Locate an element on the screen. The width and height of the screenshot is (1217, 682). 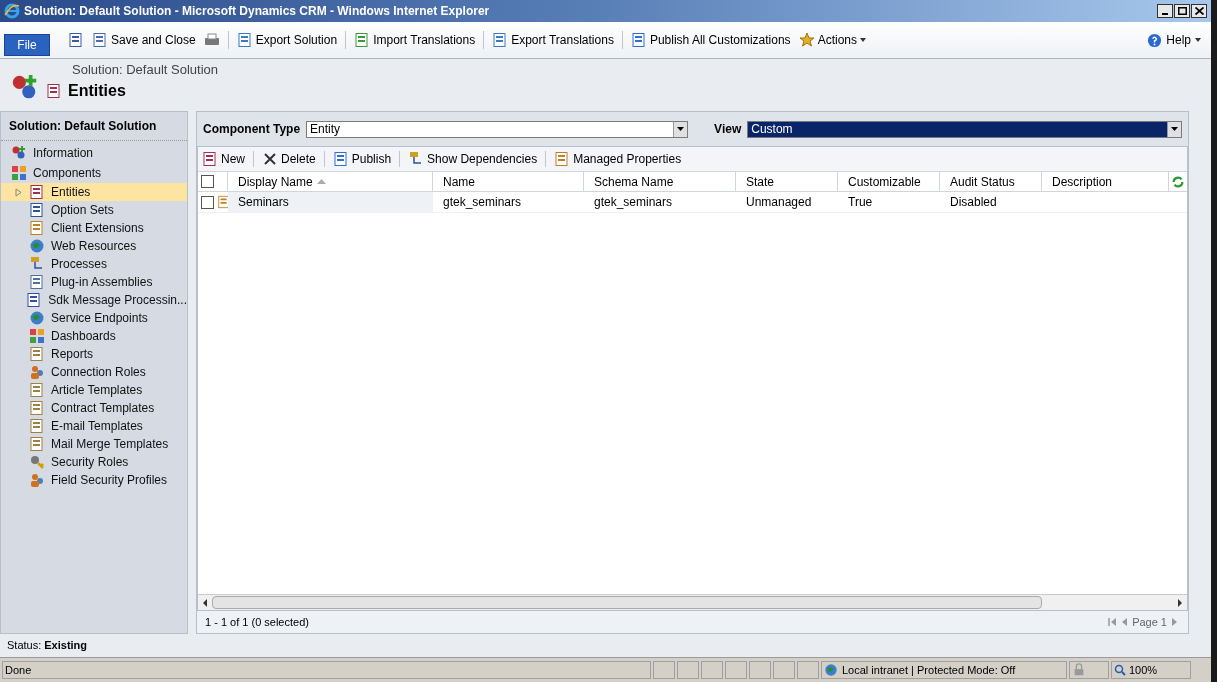
status-label: Status: is located at coordinates (24, 646).